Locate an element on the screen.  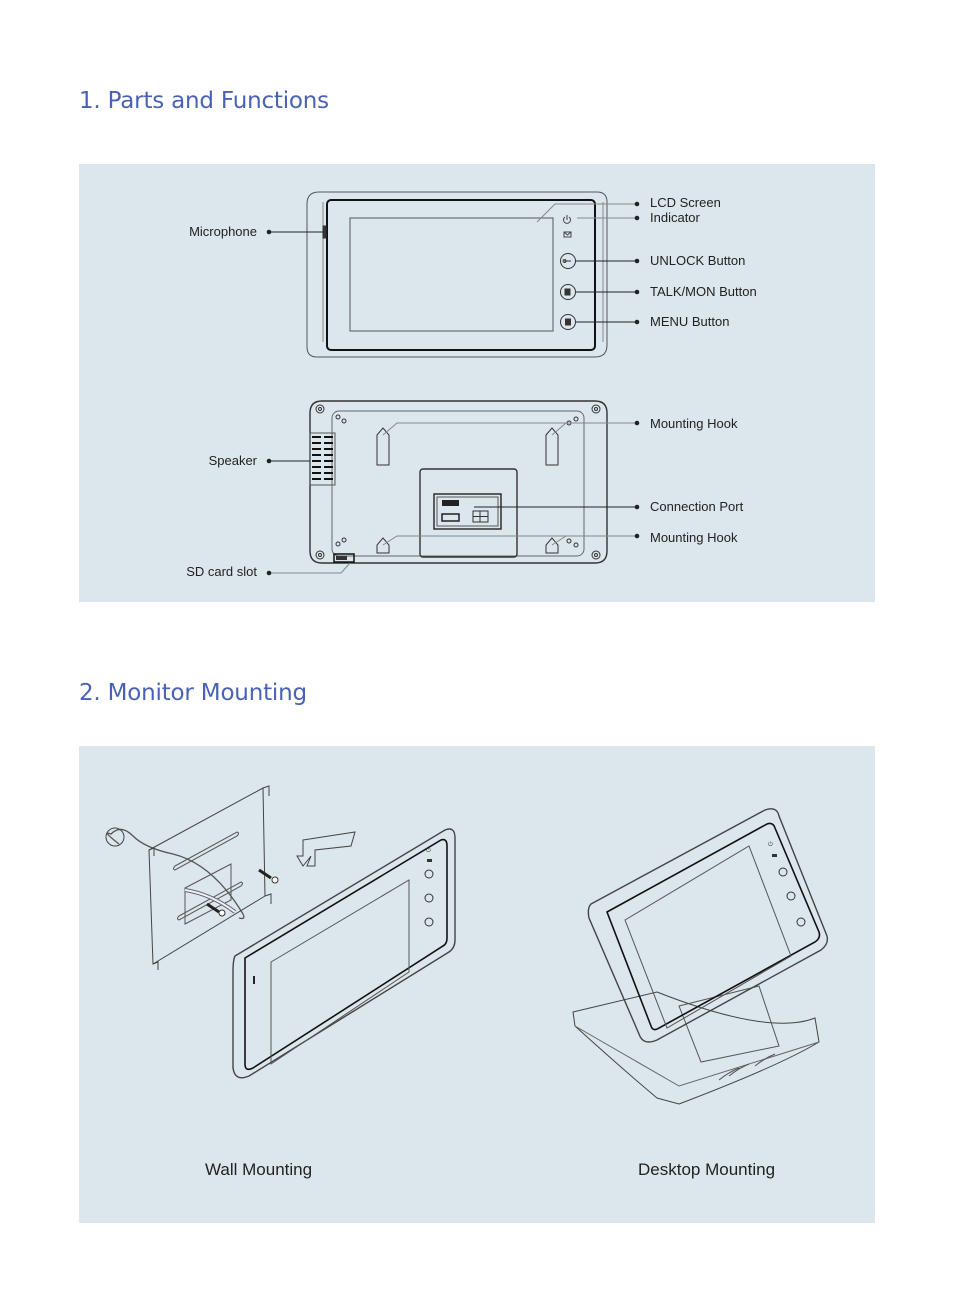
label-mounting-hook-bottom: Mounting Hook is located at coordinates (694, 537).